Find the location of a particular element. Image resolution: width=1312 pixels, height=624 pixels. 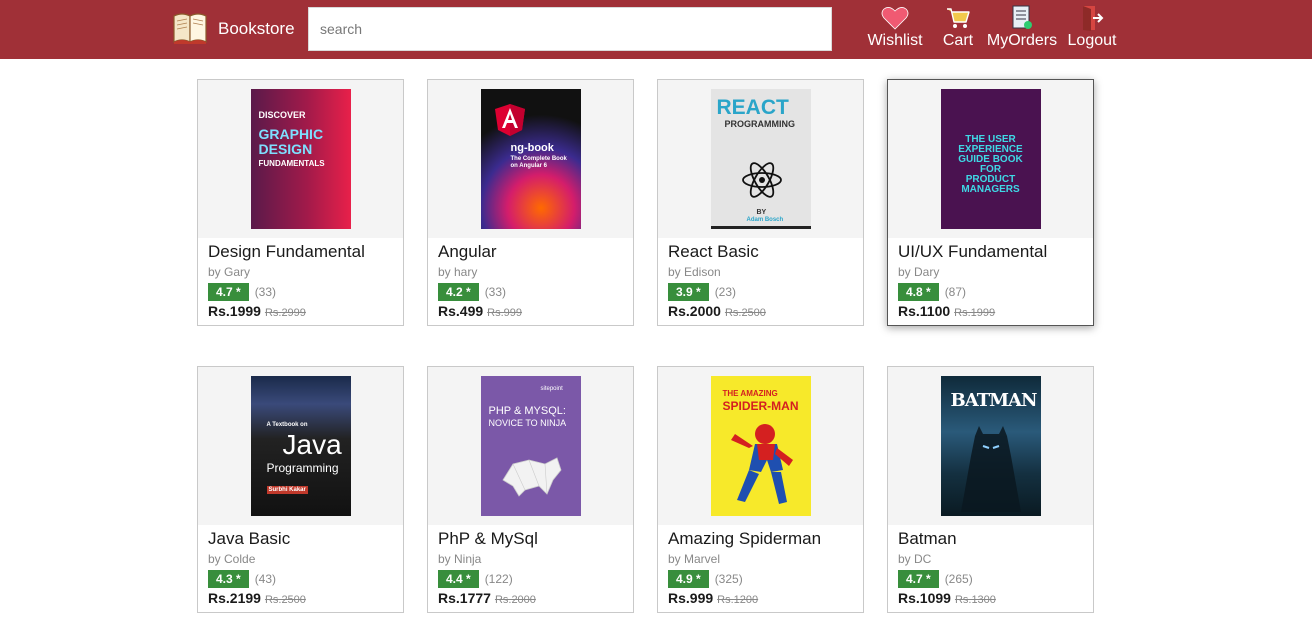

nav-logout: Logout is located at coordinates (1092, 29).